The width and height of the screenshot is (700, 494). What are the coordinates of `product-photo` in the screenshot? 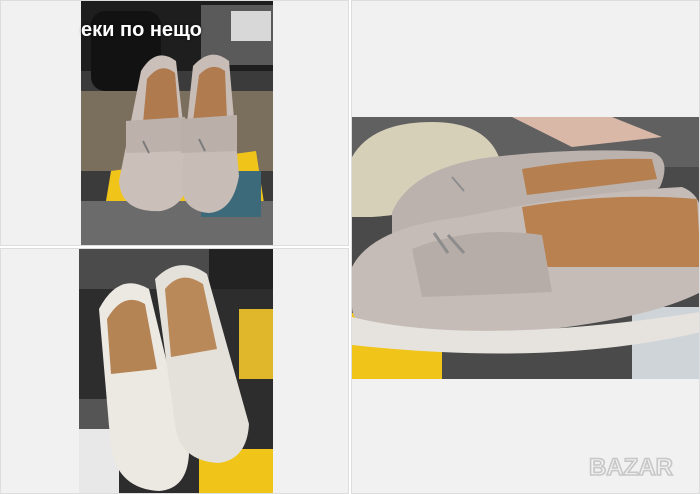 It's located at (176, 371).